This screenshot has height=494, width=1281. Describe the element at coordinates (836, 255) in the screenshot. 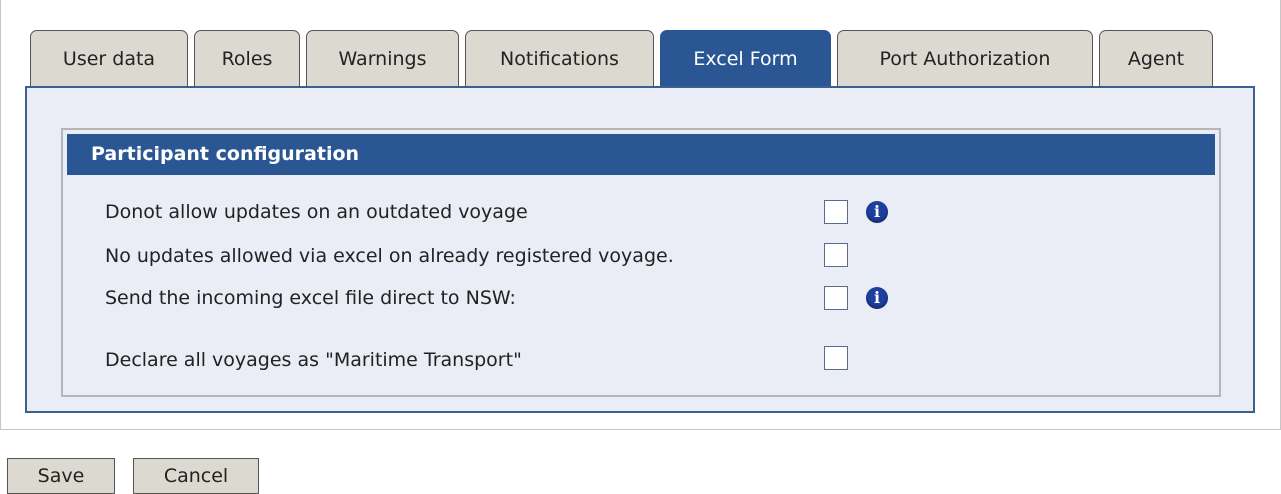

I see `registered-voyage-checkbox` at that location.